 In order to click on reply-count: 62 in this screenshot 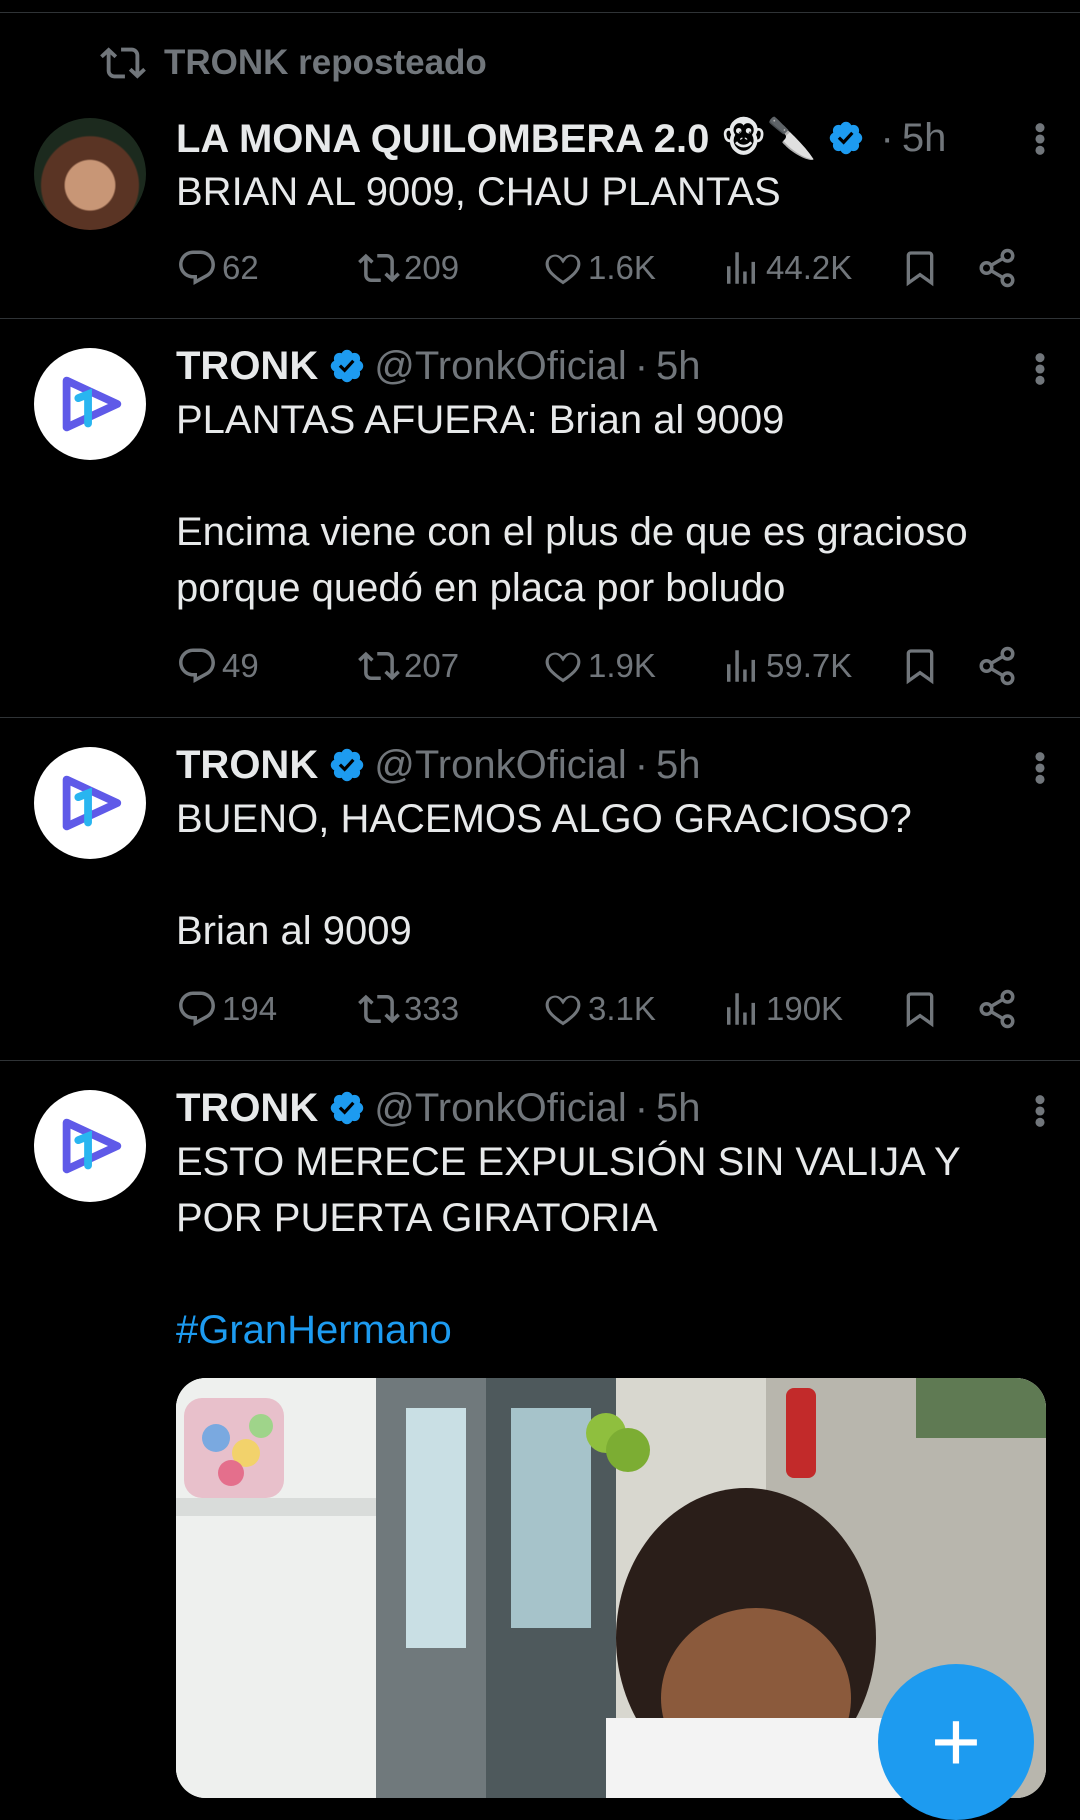, I will do `click(240, 267)`.